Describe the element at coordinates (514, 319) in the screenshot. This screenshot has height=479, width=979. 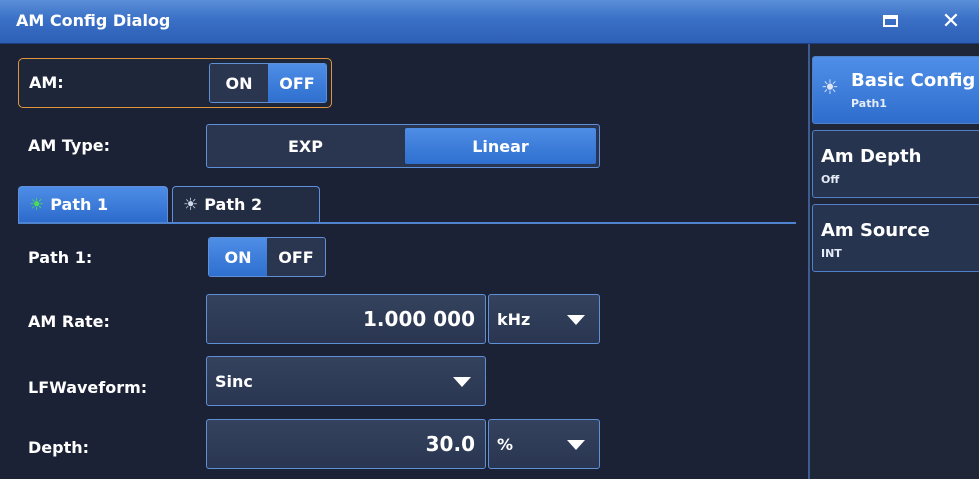
I see `am-rate-unit: kHz` at that location.